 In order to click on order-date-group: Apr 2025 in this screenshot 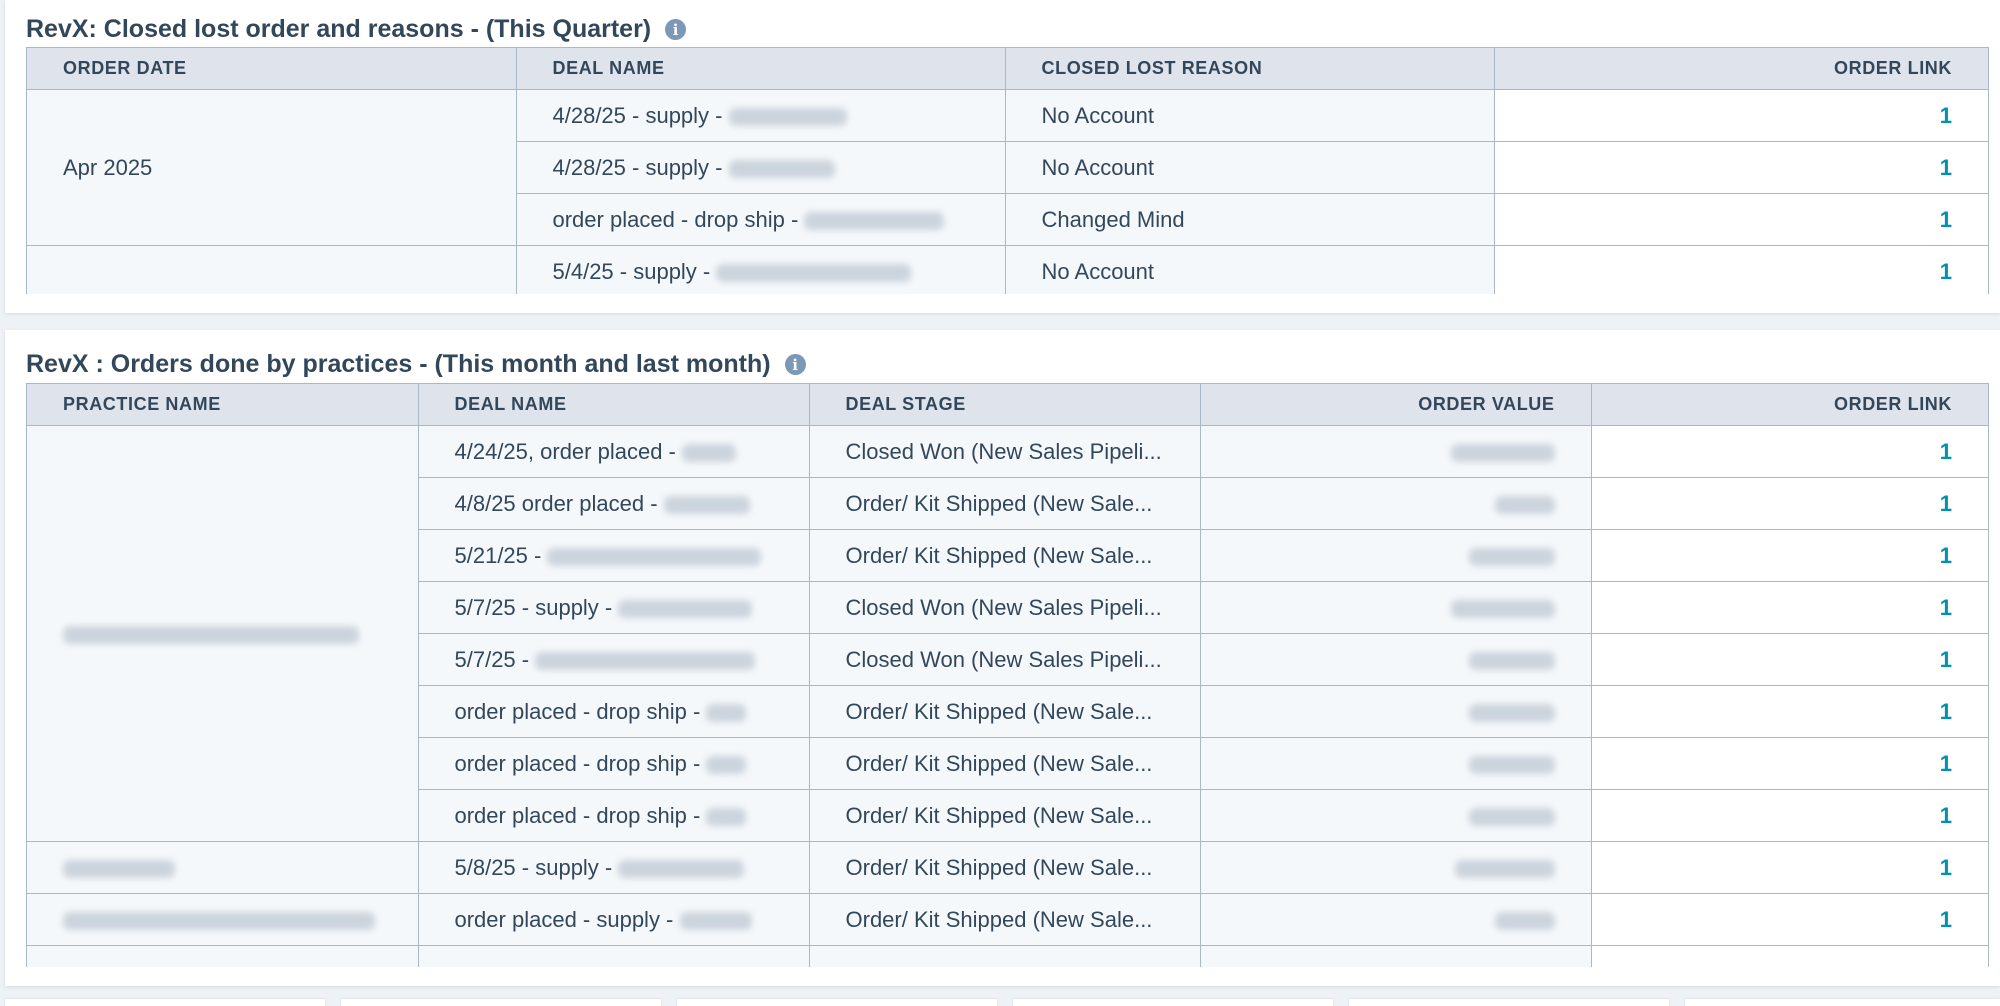, I will do `click(272, 167)`.